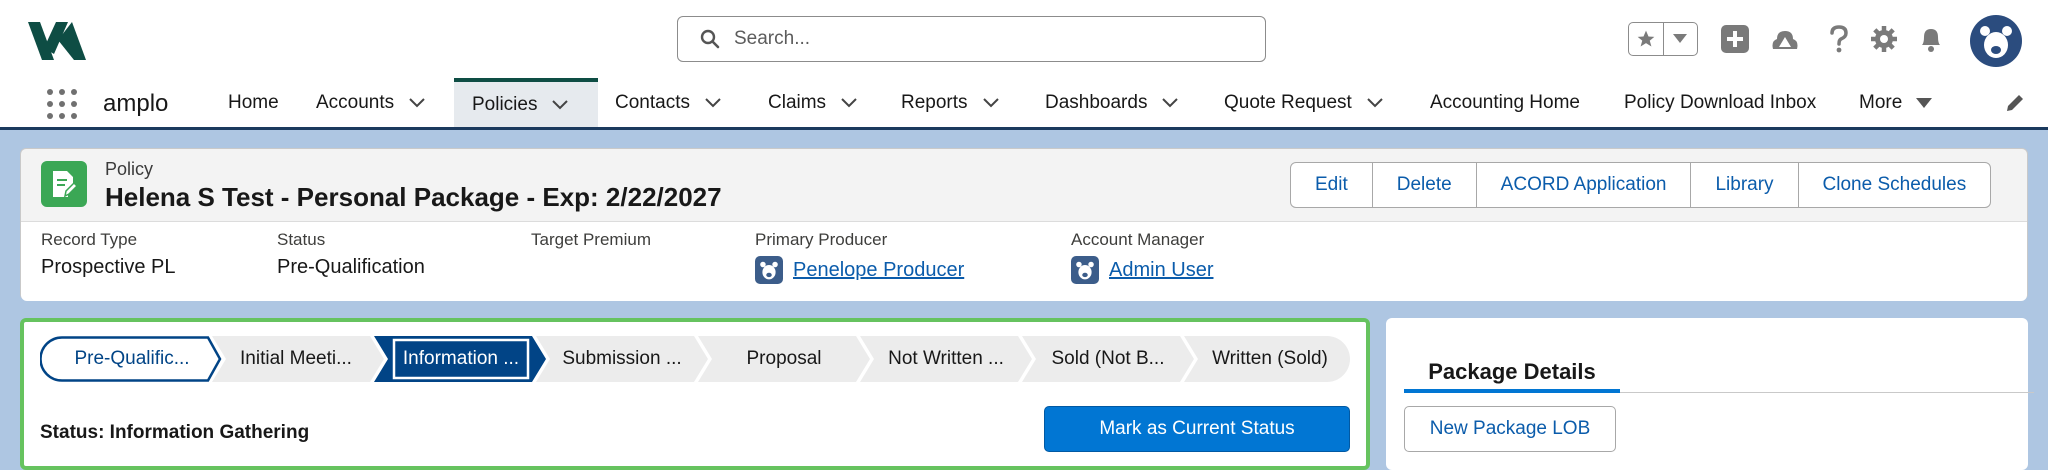  Describe the element at coordinates (710, 39) in the screenshot. I see `search-icon` at that location.